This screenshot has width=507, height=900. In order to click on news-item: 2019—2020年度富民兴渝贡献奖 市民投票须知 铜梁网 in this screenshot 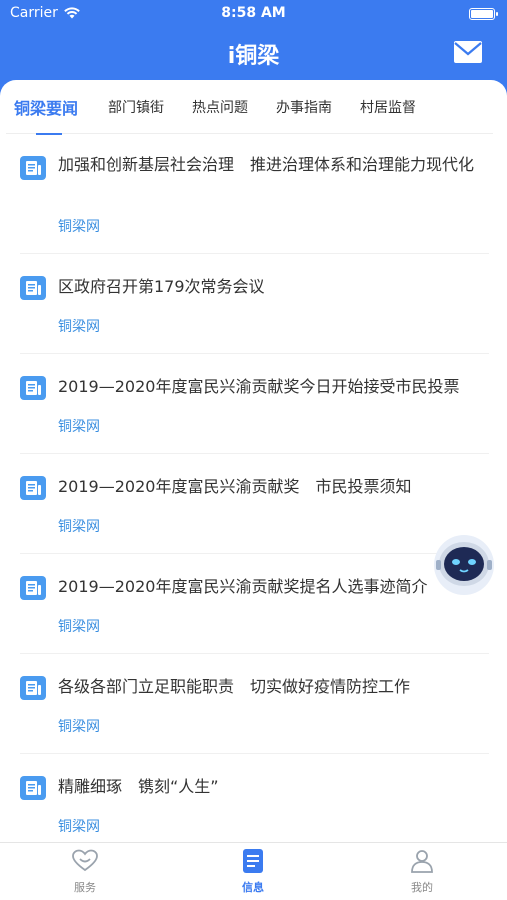, I will do `click(254, 504)`.